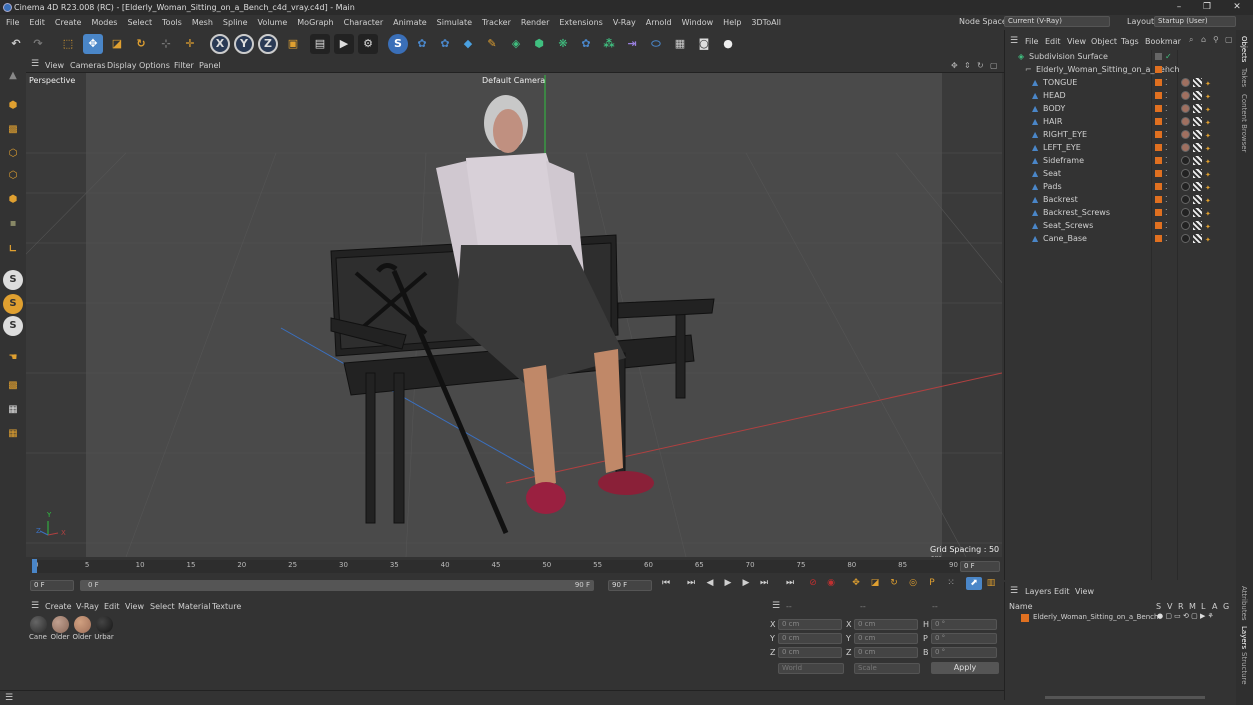 The height and width of the screenshot is (705, 1253). What do you see at coordinates (492, 44) in the screenshot?
I see `pen-spline-icon: ✎` at bounding box center [492, 44].